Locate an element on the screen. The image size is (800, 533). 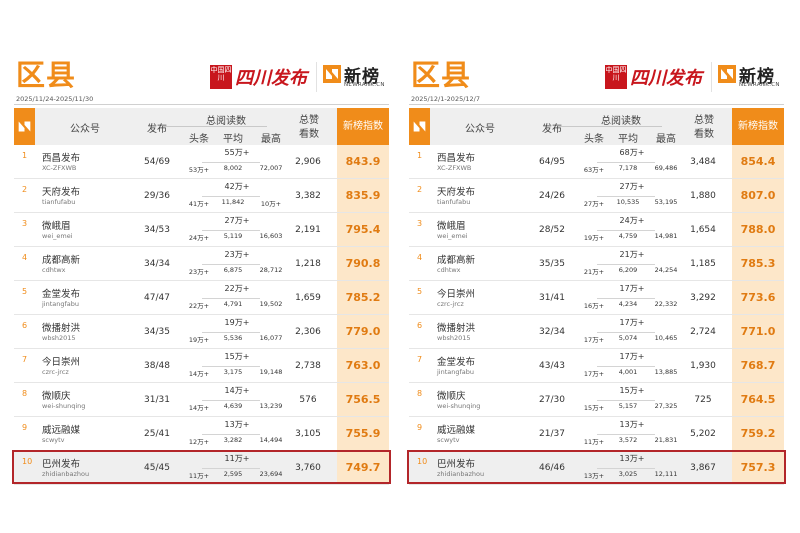
brand-divider is located at coordinates (711, 77).